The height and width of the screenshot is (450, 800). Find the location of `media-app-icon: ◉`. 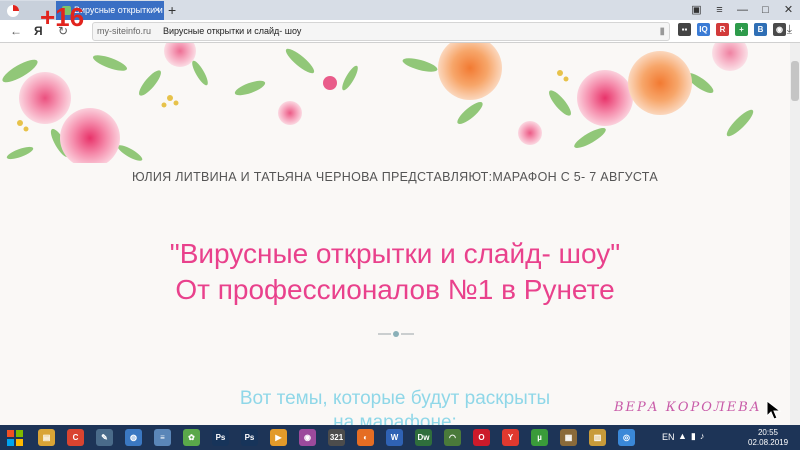

media-app-icon: ◉ is located at coordinates (307, 437).